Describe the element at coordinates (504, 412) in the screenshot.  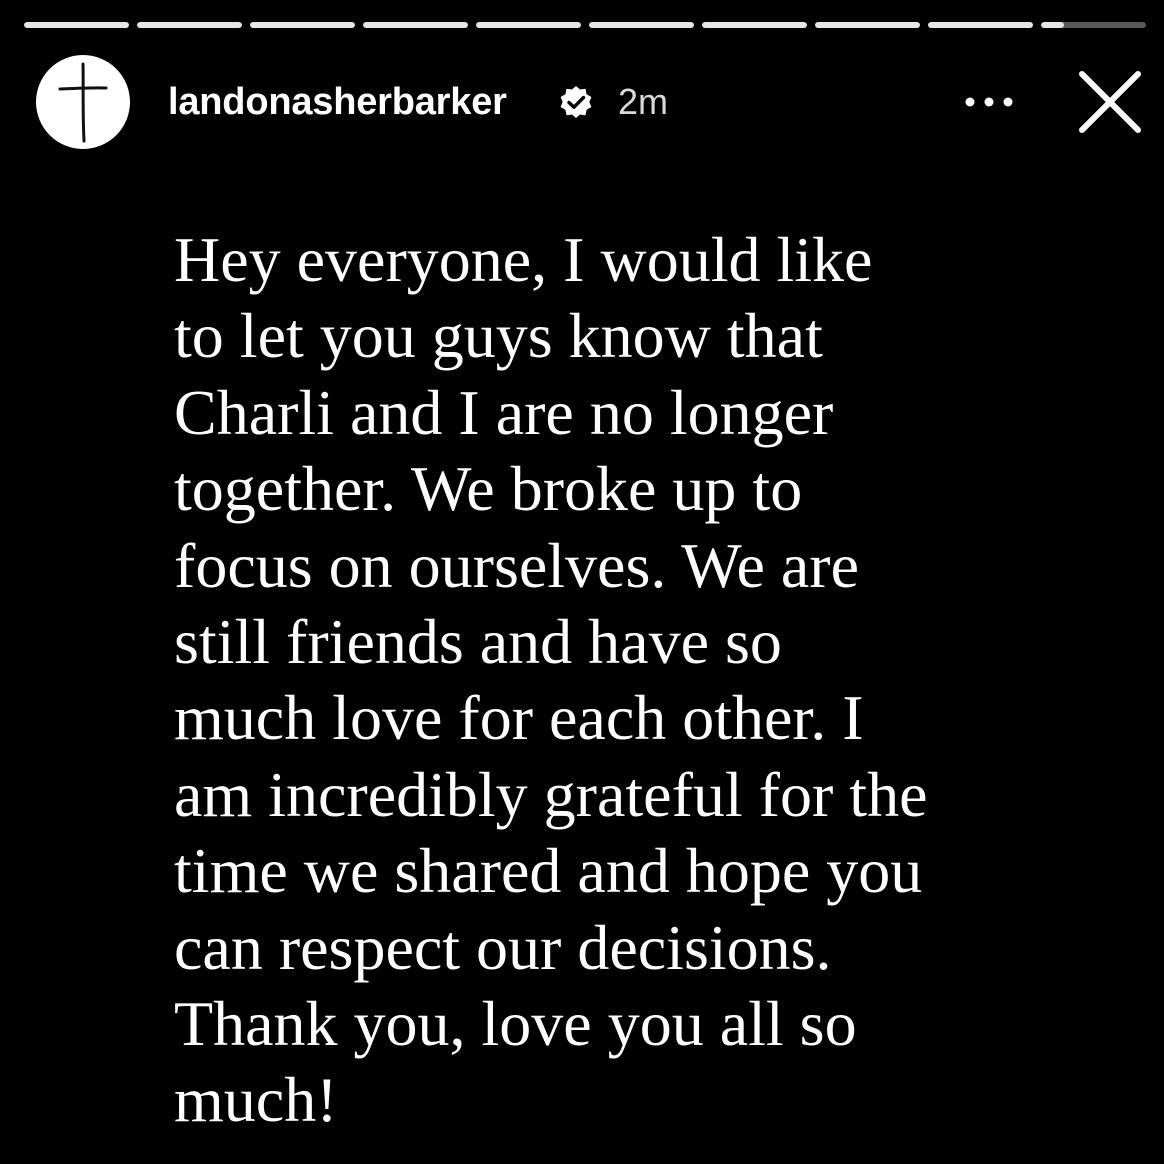
I see `message-line: Charli and I are no longer` at that location.